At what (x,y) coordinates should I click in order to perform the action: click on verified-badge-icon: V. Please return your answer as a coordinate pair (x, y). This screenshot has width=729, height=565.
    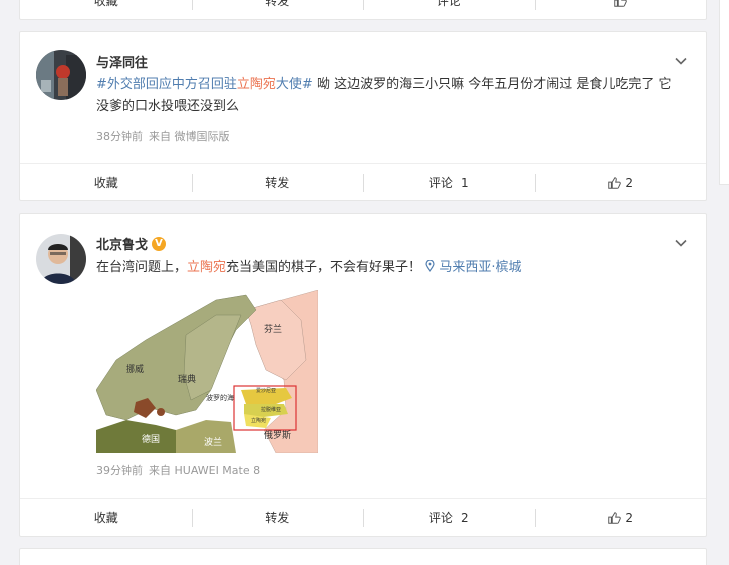
    Looking at the image, I should click on (159, 243).